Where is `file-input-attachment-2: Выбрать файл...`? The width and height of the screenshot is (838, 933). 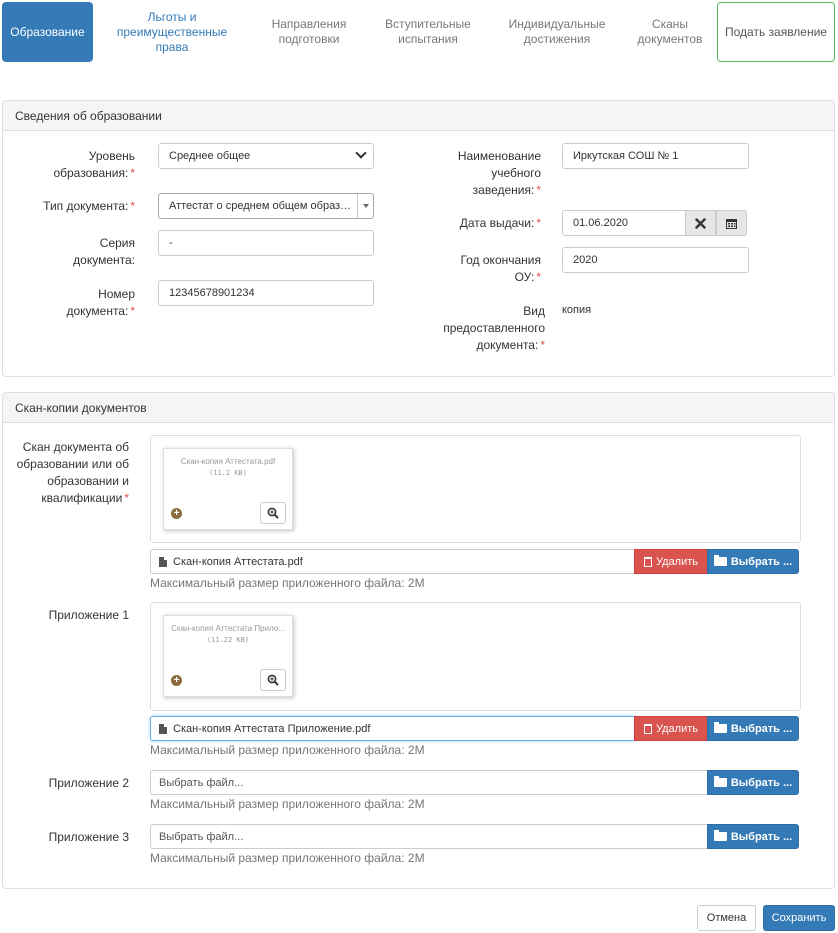
file-input-attachment-2: Выбрать файл... is located at coordinates (429, 782).